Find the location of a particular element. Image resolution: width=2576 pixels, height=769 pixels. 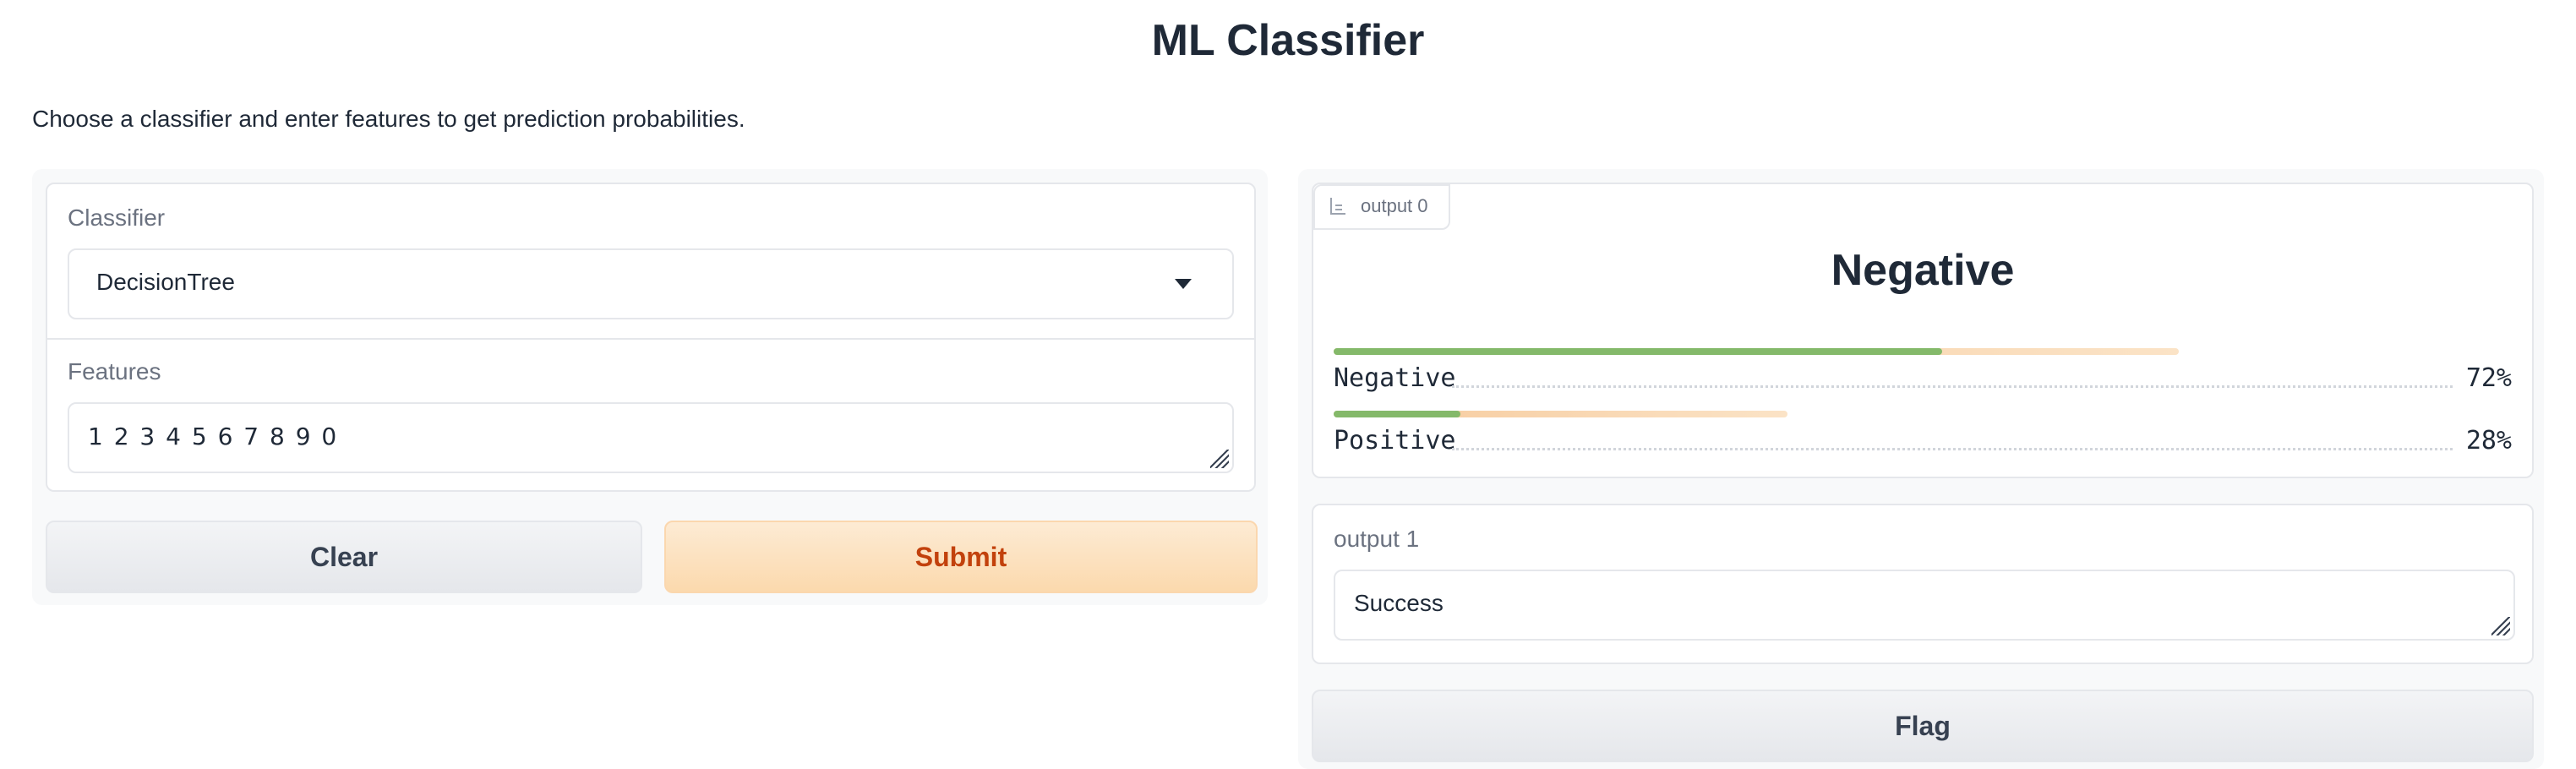

confidence-bar-negative is located at coordinates (1756, 352).